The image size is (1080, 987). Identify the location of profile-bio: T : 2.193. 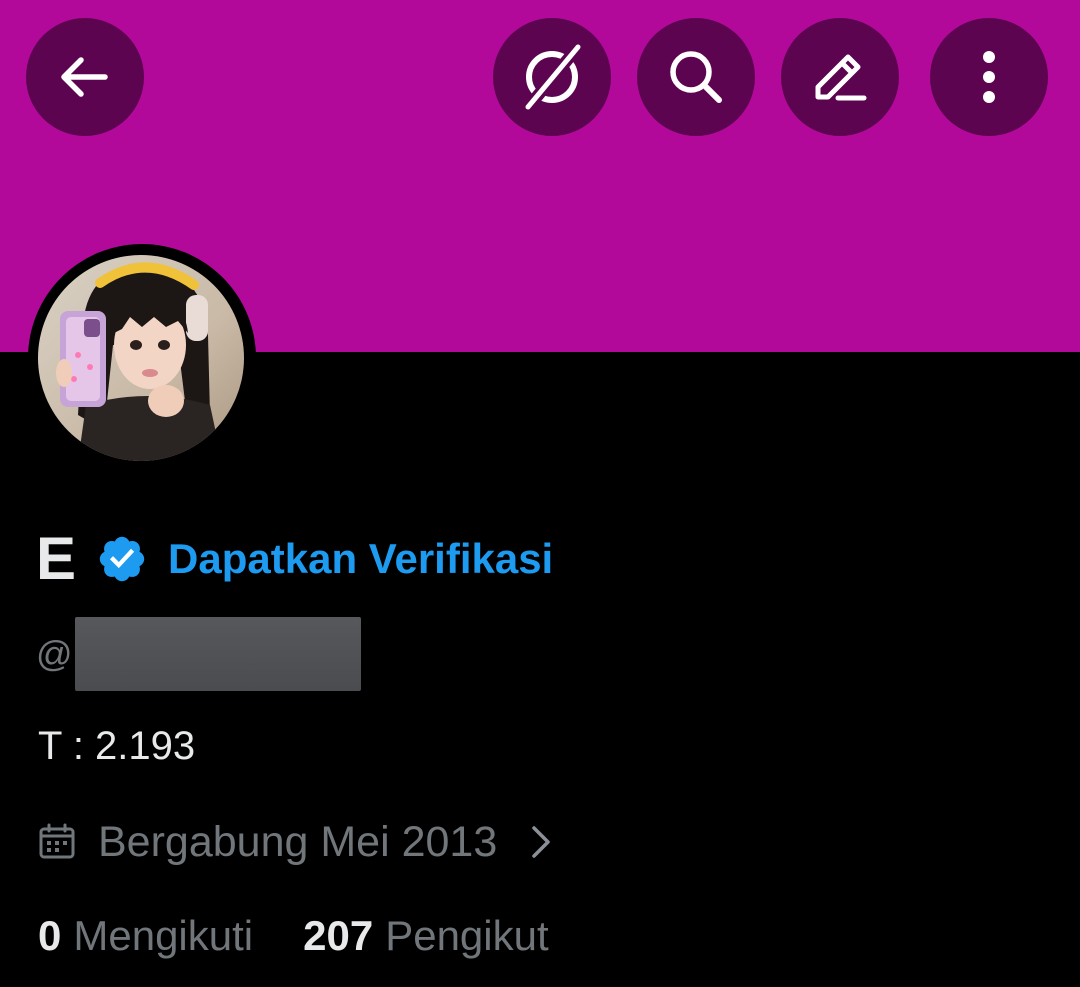
(117, 746).